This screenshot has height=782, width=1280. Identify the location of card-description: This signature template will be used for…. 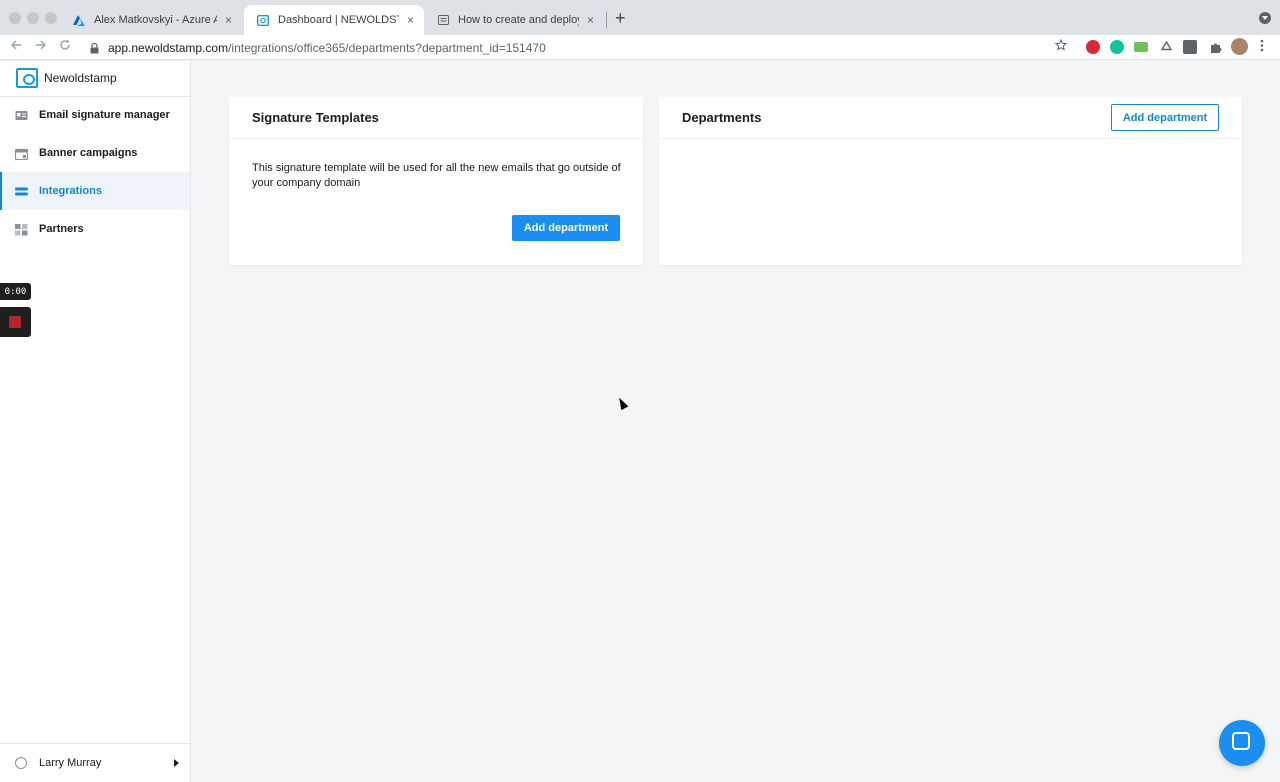
(436, 175).